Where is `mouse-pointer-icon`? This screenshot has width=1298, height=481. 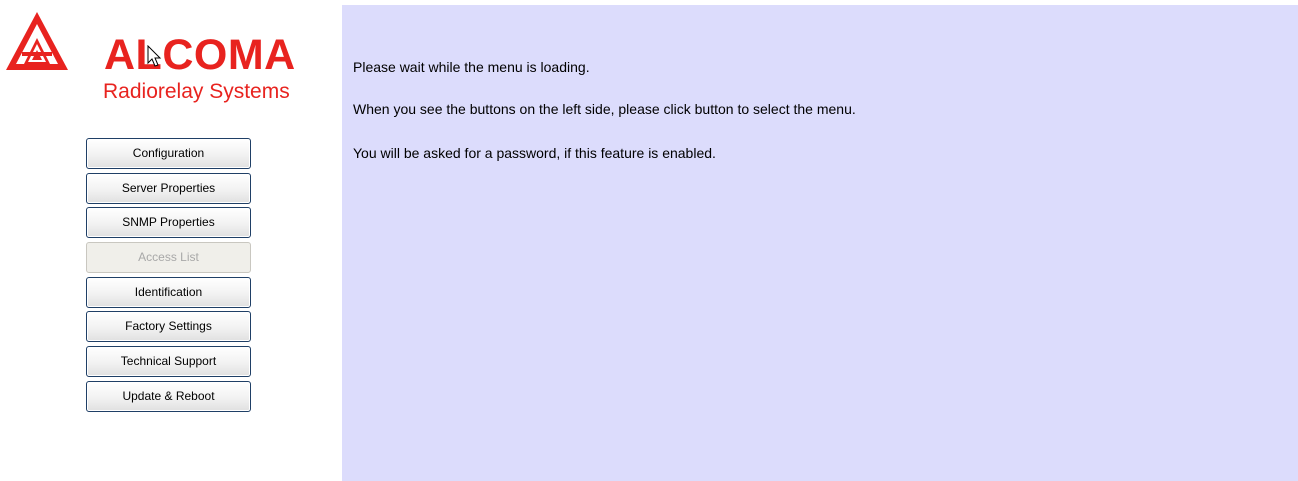
mouse-pointer-icon is located at coordinates (154, 56).